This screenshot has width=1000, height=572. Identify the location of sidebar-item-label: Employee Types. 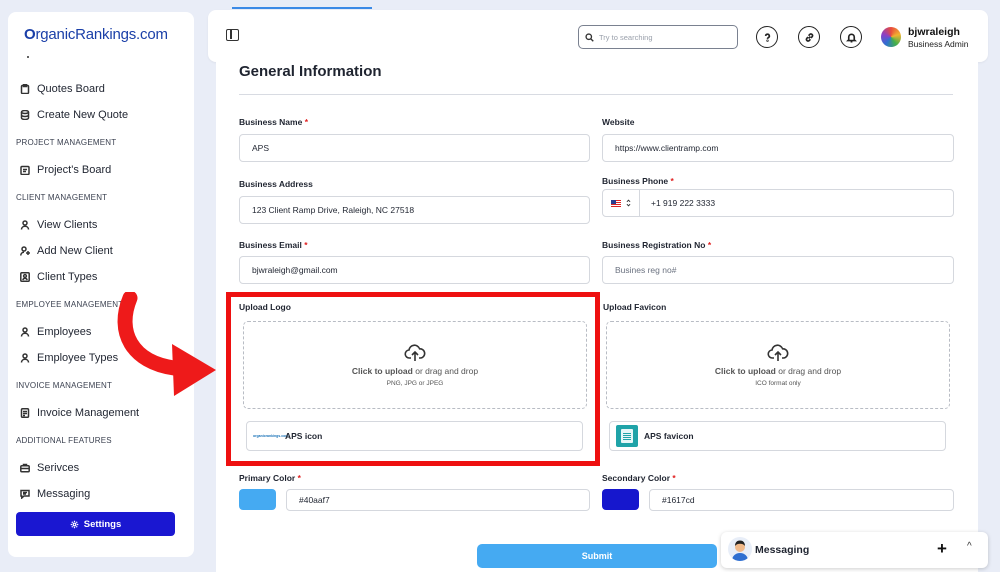
(78, 358).